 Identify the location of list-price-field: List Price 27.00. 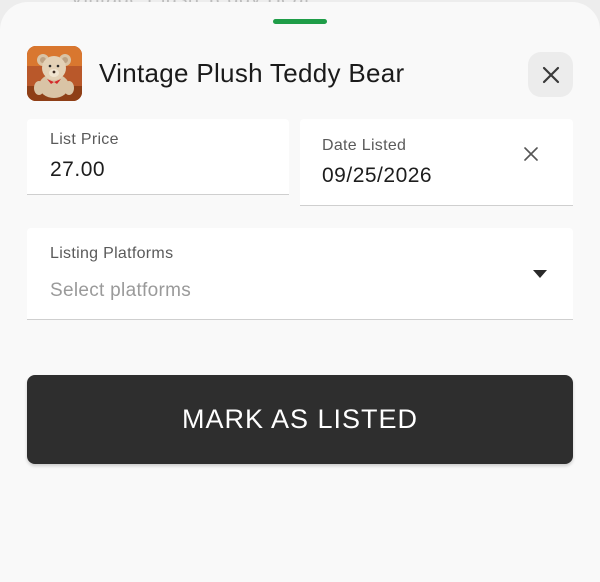
(158, 157).